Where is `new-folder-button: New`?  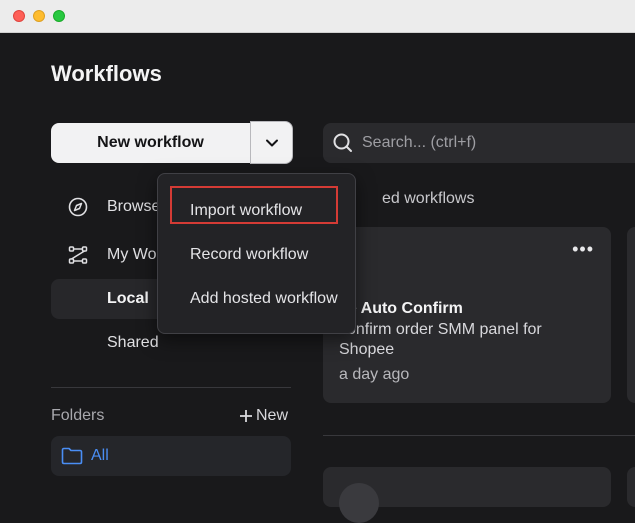 new-folder-button: New is located at coordinates (263, 416).